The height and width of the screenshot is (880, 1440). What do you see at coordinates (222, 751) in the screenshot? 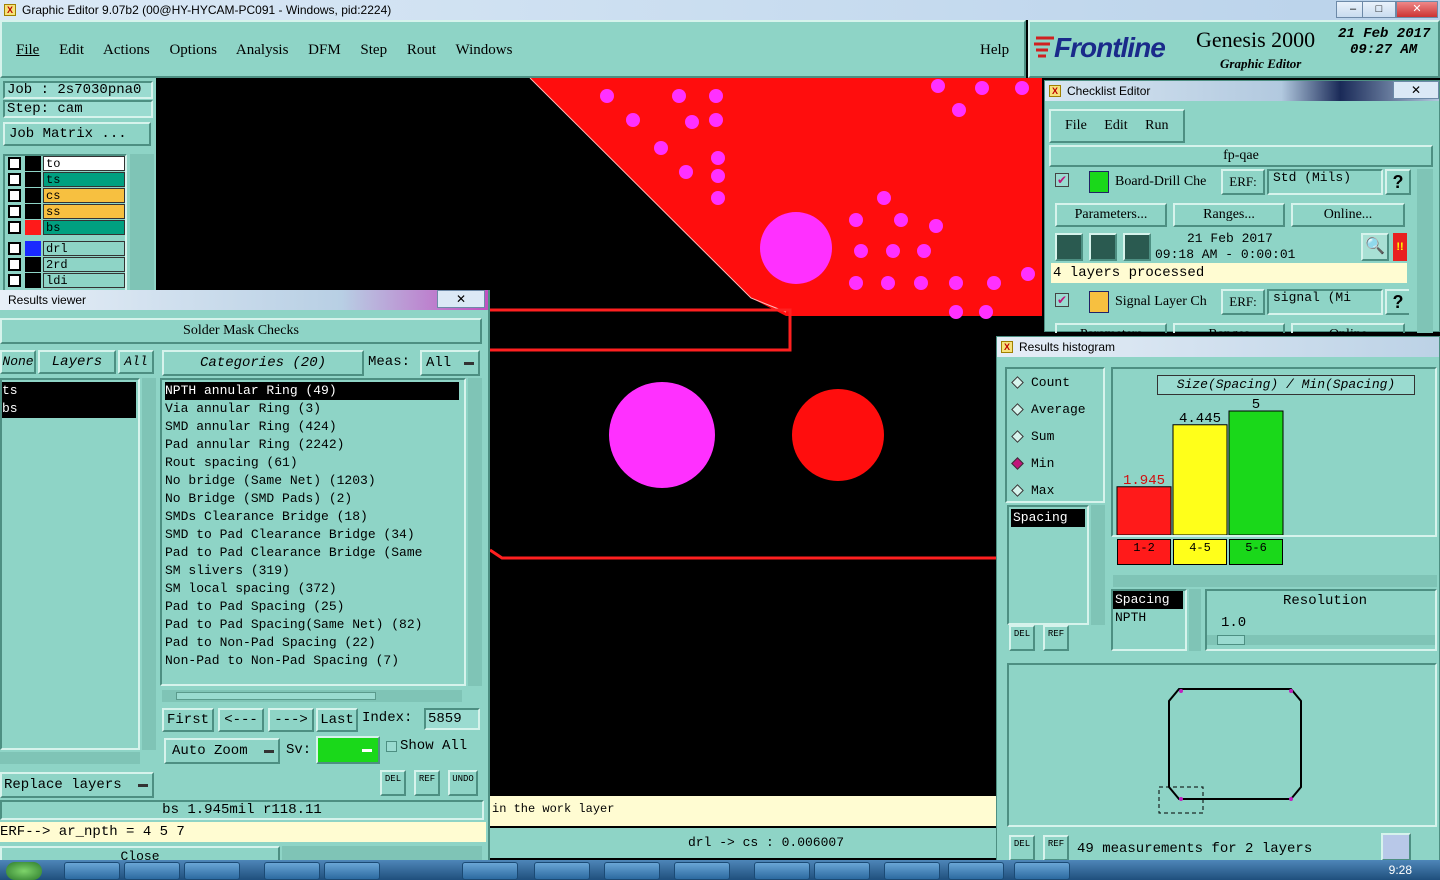
I see `auto-zoom-dropdown: Auto Zoom` at bounding box center [222, 751].